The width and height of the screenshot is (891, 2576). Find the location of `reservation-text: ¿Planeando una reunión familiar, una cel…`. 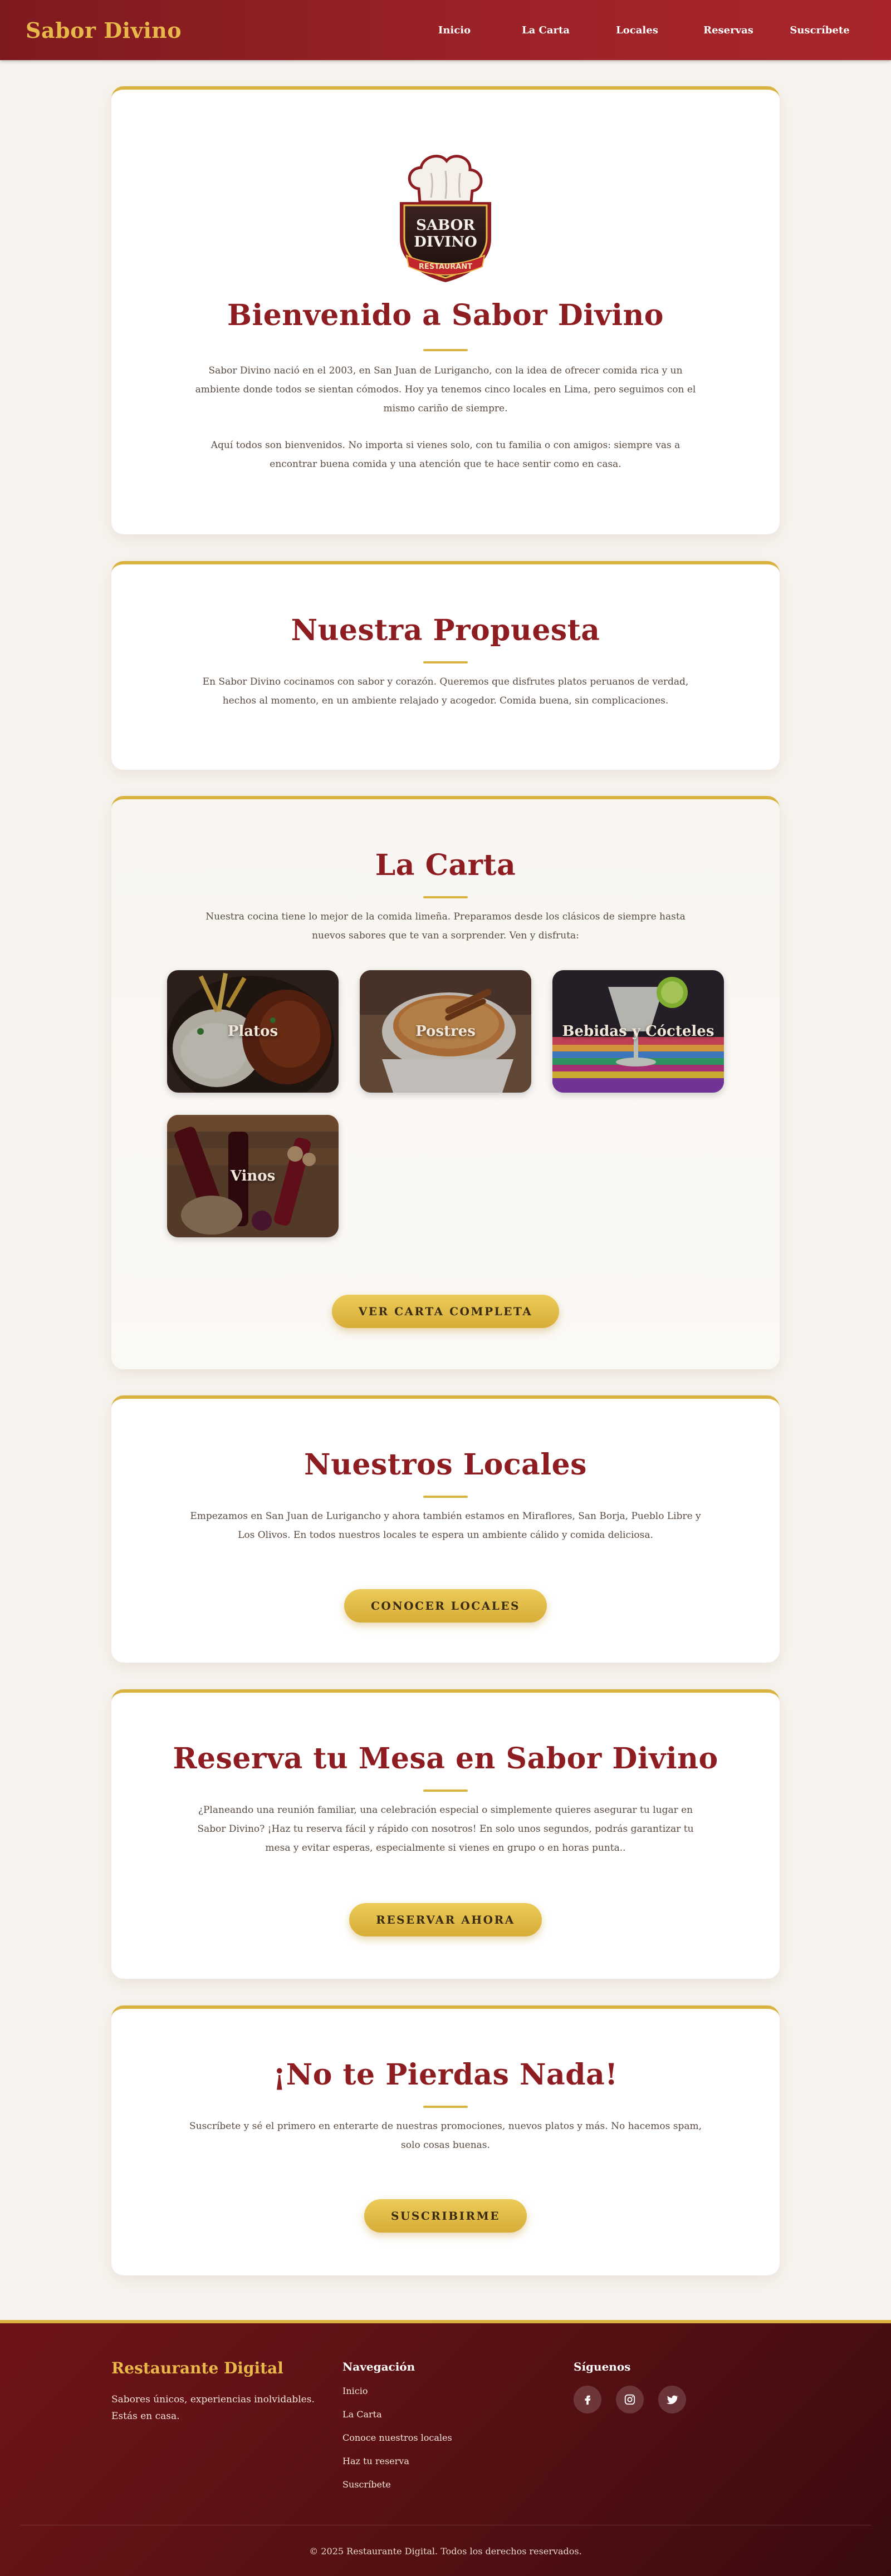

reservation-text: ¿Planeando una reunión familiar, una cel… is located at coordinates (445, 1829).